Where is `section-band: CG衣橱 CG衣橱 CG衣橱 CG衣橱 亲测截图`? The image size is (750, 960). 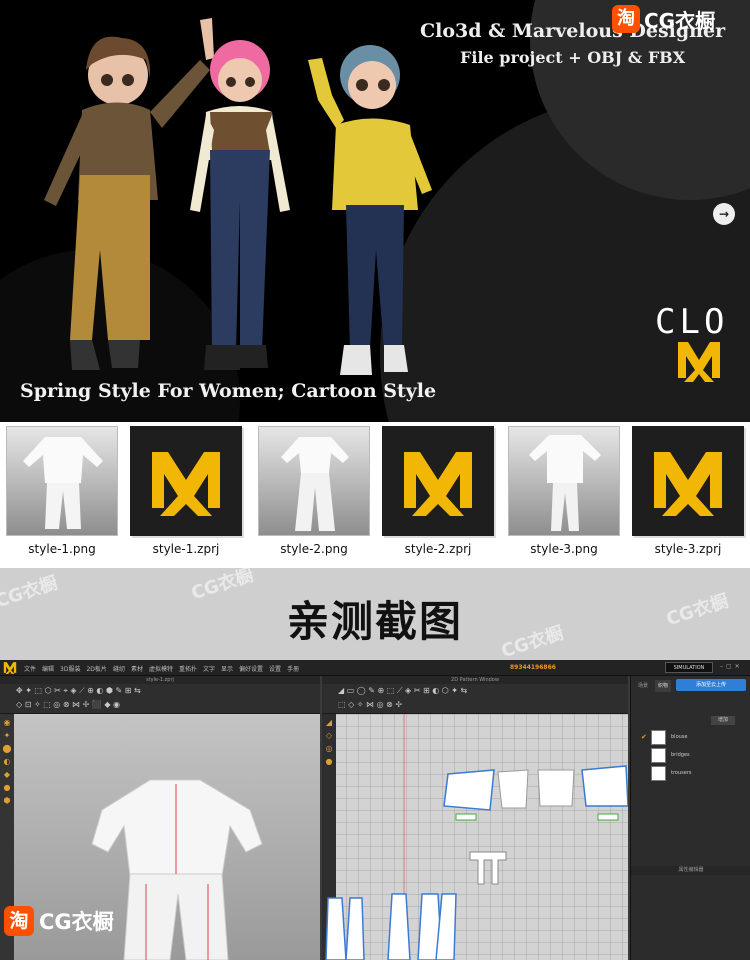 section-band: CG衣橱 CG衣橱 CG衣橱 CG衣橱 亲测截图 is located at coordinates (375, 614).